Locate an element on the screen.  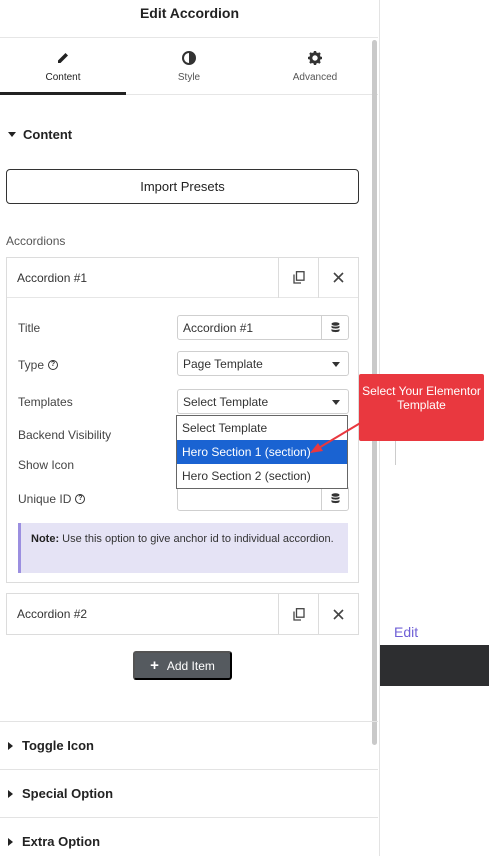
import-presets-button: Import Presets is located at coordinates (182, 186).